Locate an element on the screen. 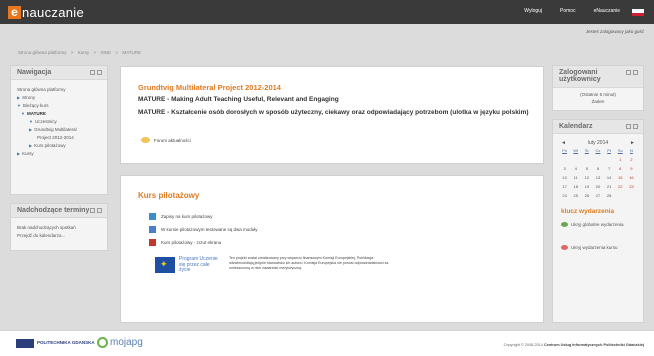  enauczanie-logo: e nauczanie is located at coordinates (46, 12).